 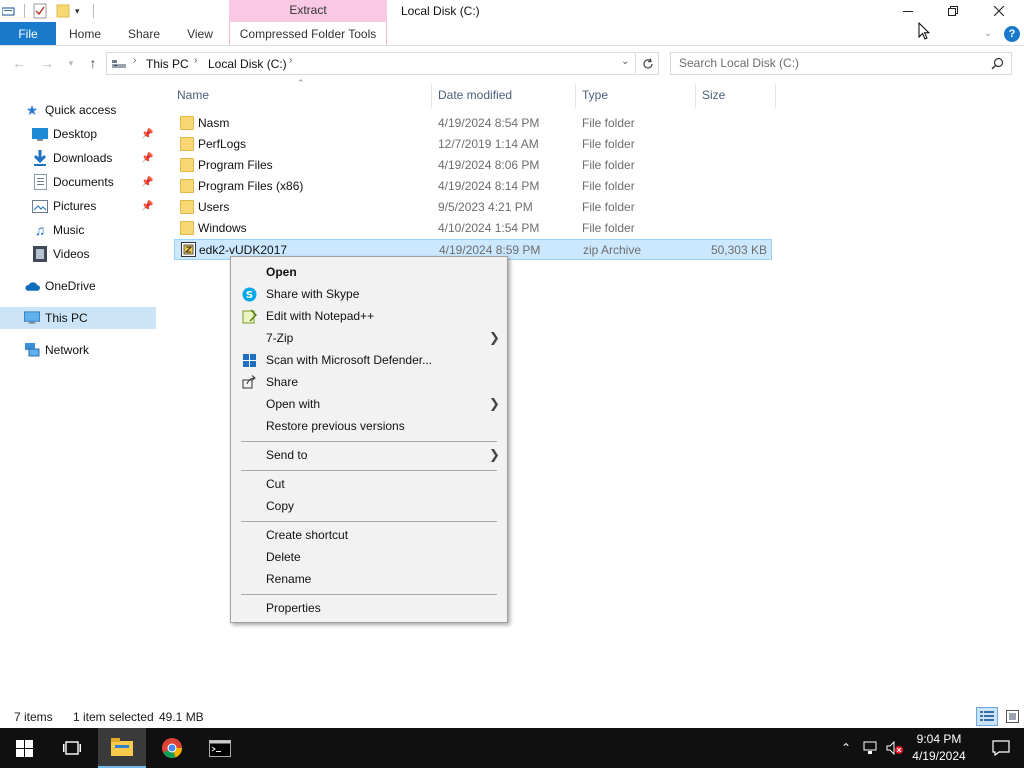 I want to click on tab-home: Home, so click(x=85, y=34).